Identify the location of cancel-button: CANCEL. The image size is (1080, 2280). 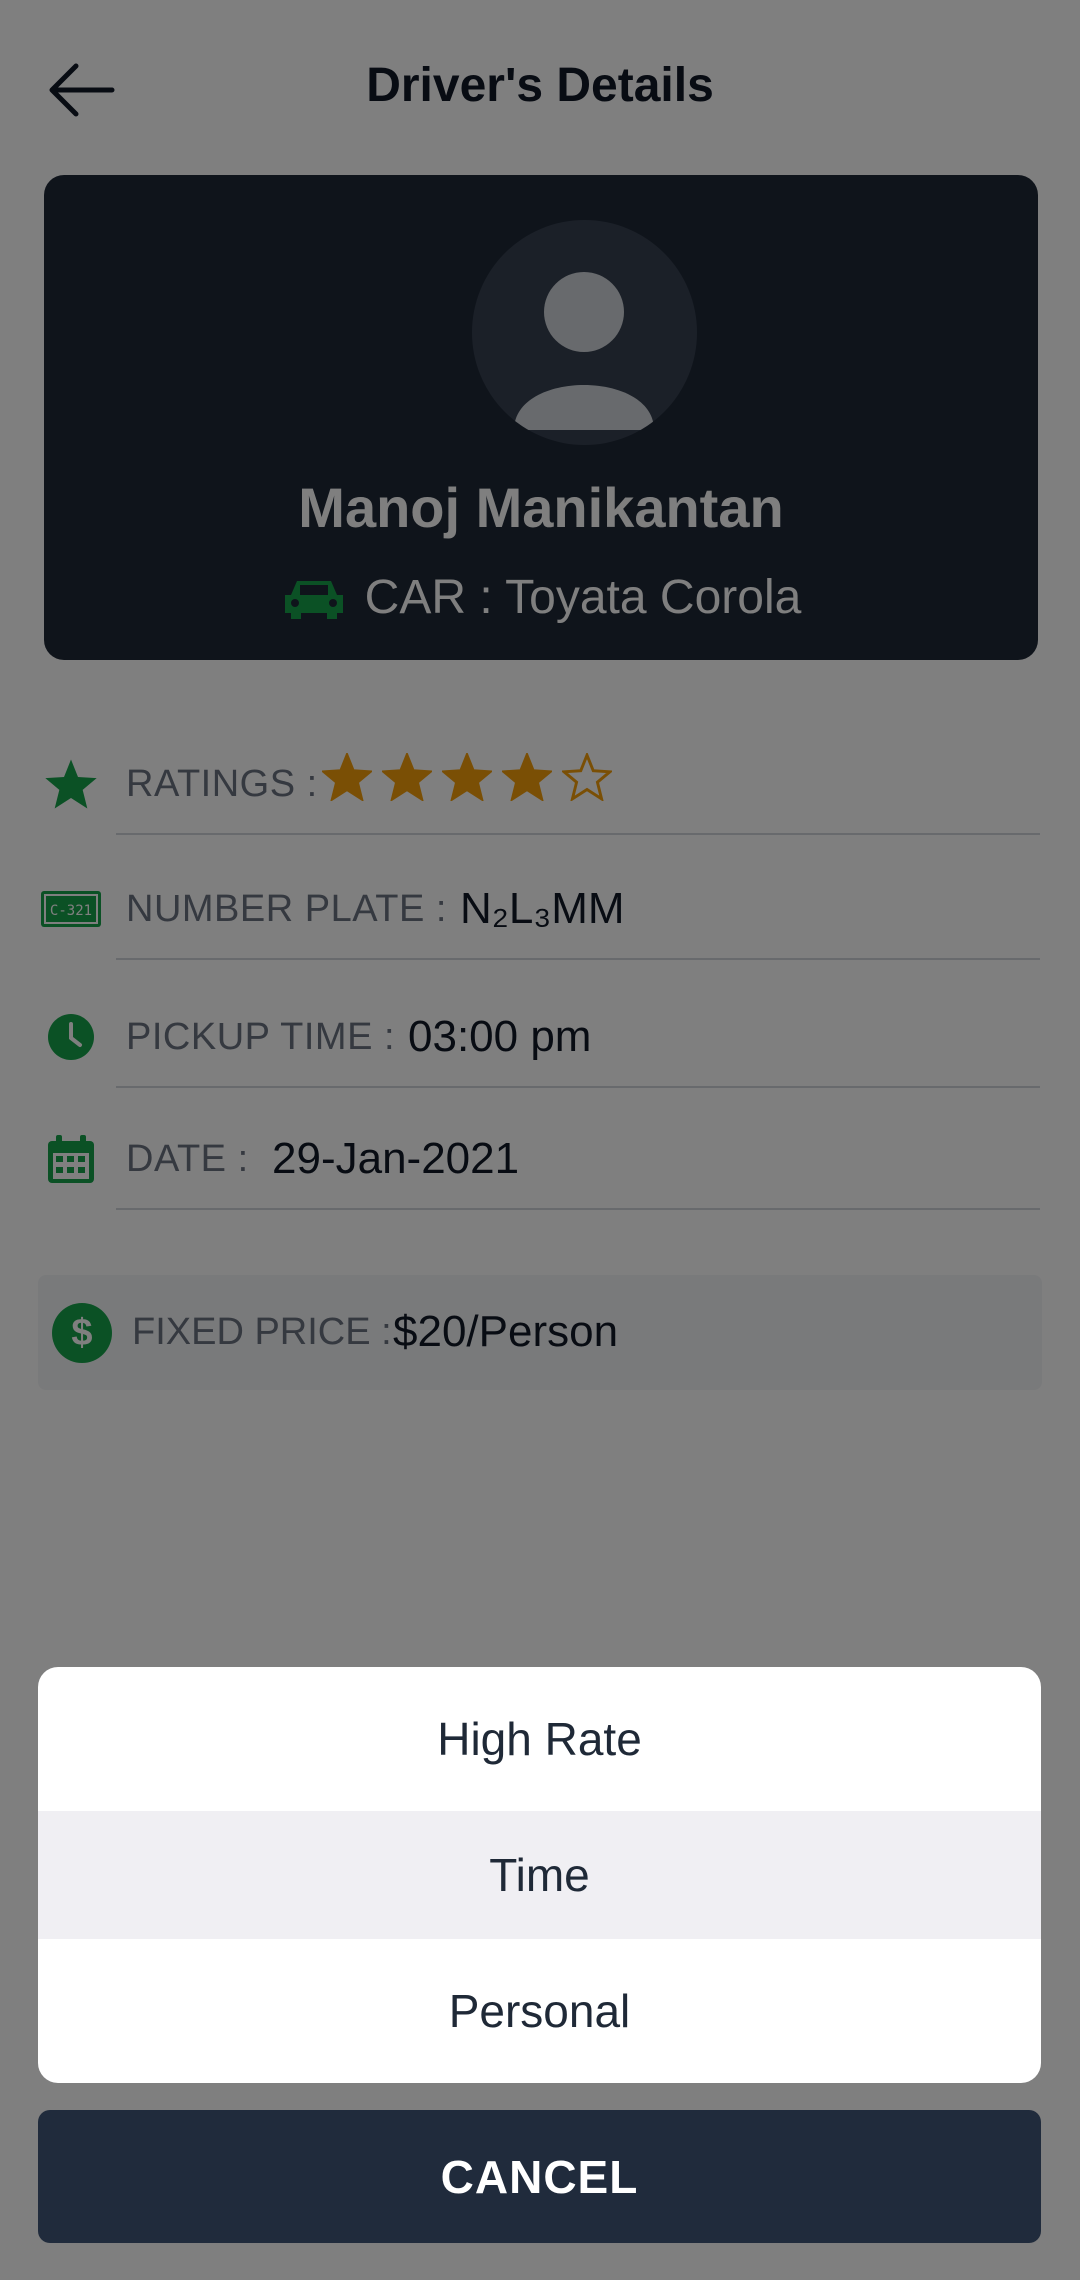
(539, 2176).